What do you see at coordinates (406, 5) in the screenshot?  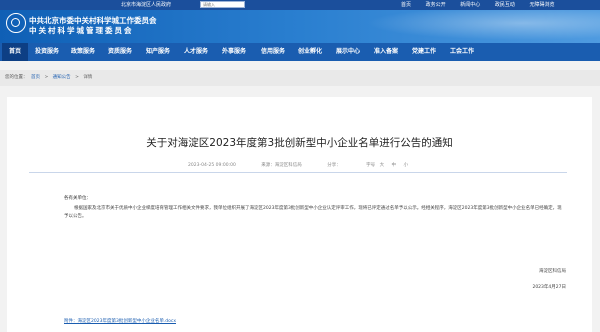 I see `top-link-home: 首页` at bounding box center [406, 5].